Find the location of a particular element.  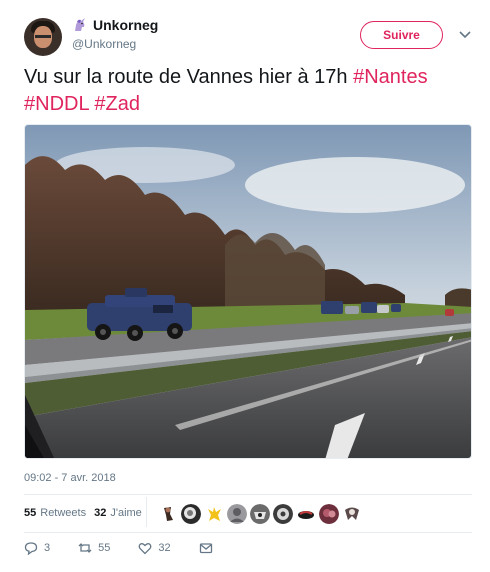

retweet-icon is located at coordinates (85, 548).